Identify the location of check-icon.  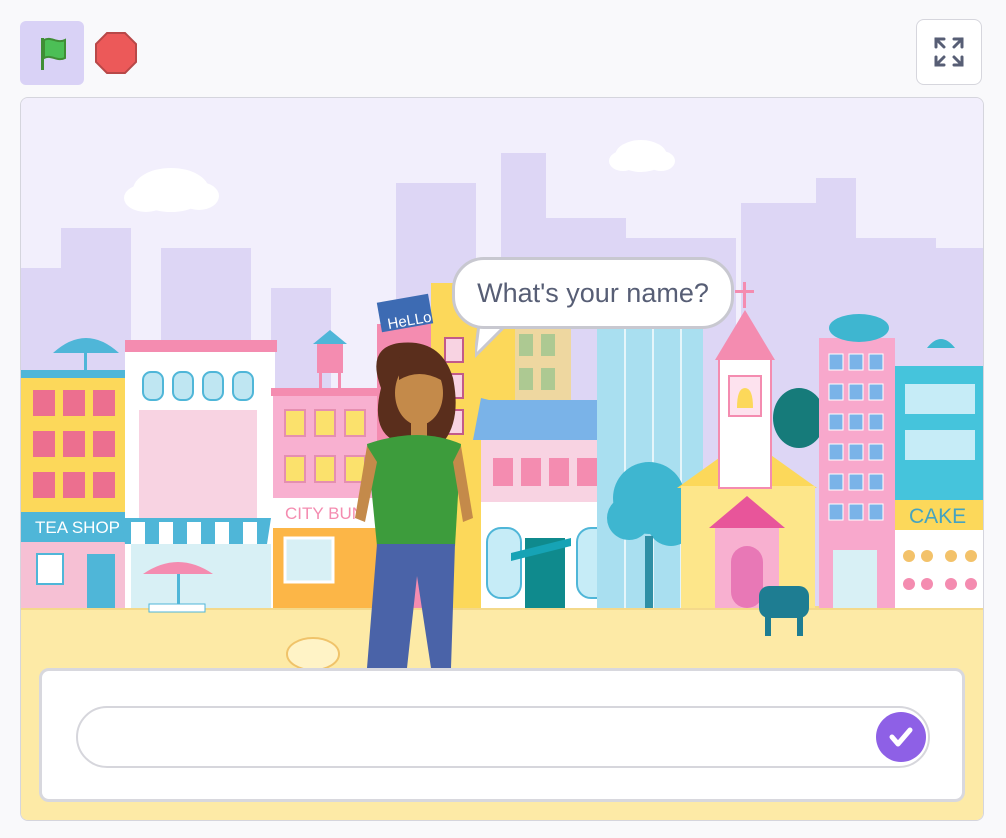
(901, 737).